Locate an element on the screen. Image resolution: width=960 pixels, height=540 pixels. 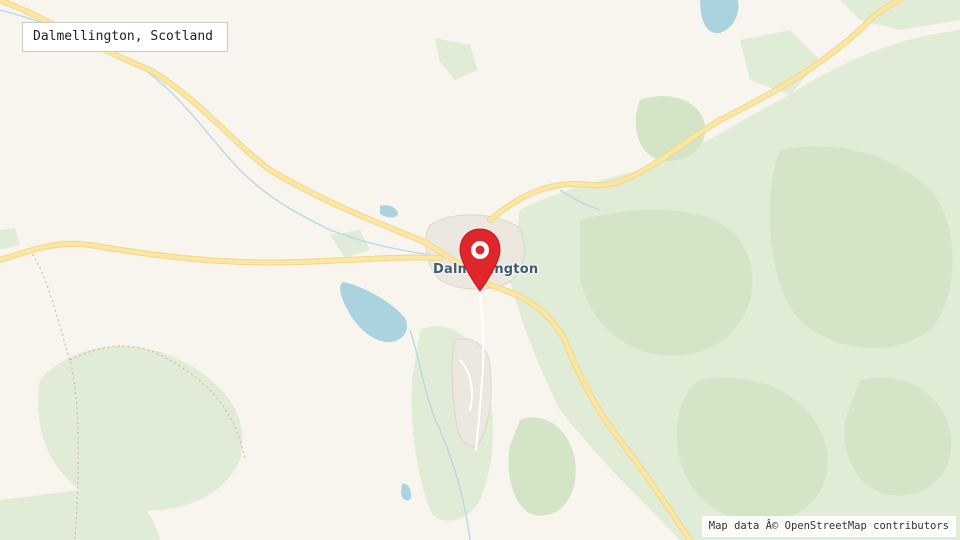
map-title: Dalmellington, Scotland is located at coordinates (123, 36).